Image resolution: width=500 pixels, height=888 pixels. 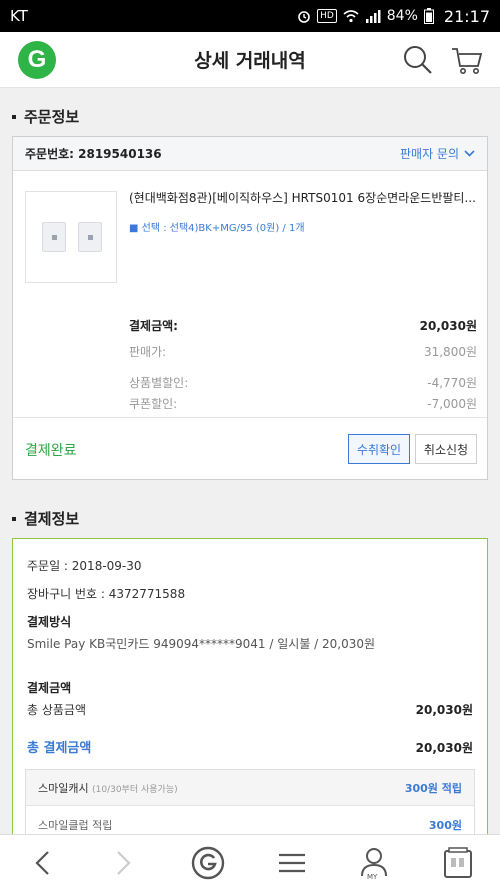 What do you see at coordinates (466, 16) in the screenshot?
I see `clock: 21:17` at bounding box center [466, 16].